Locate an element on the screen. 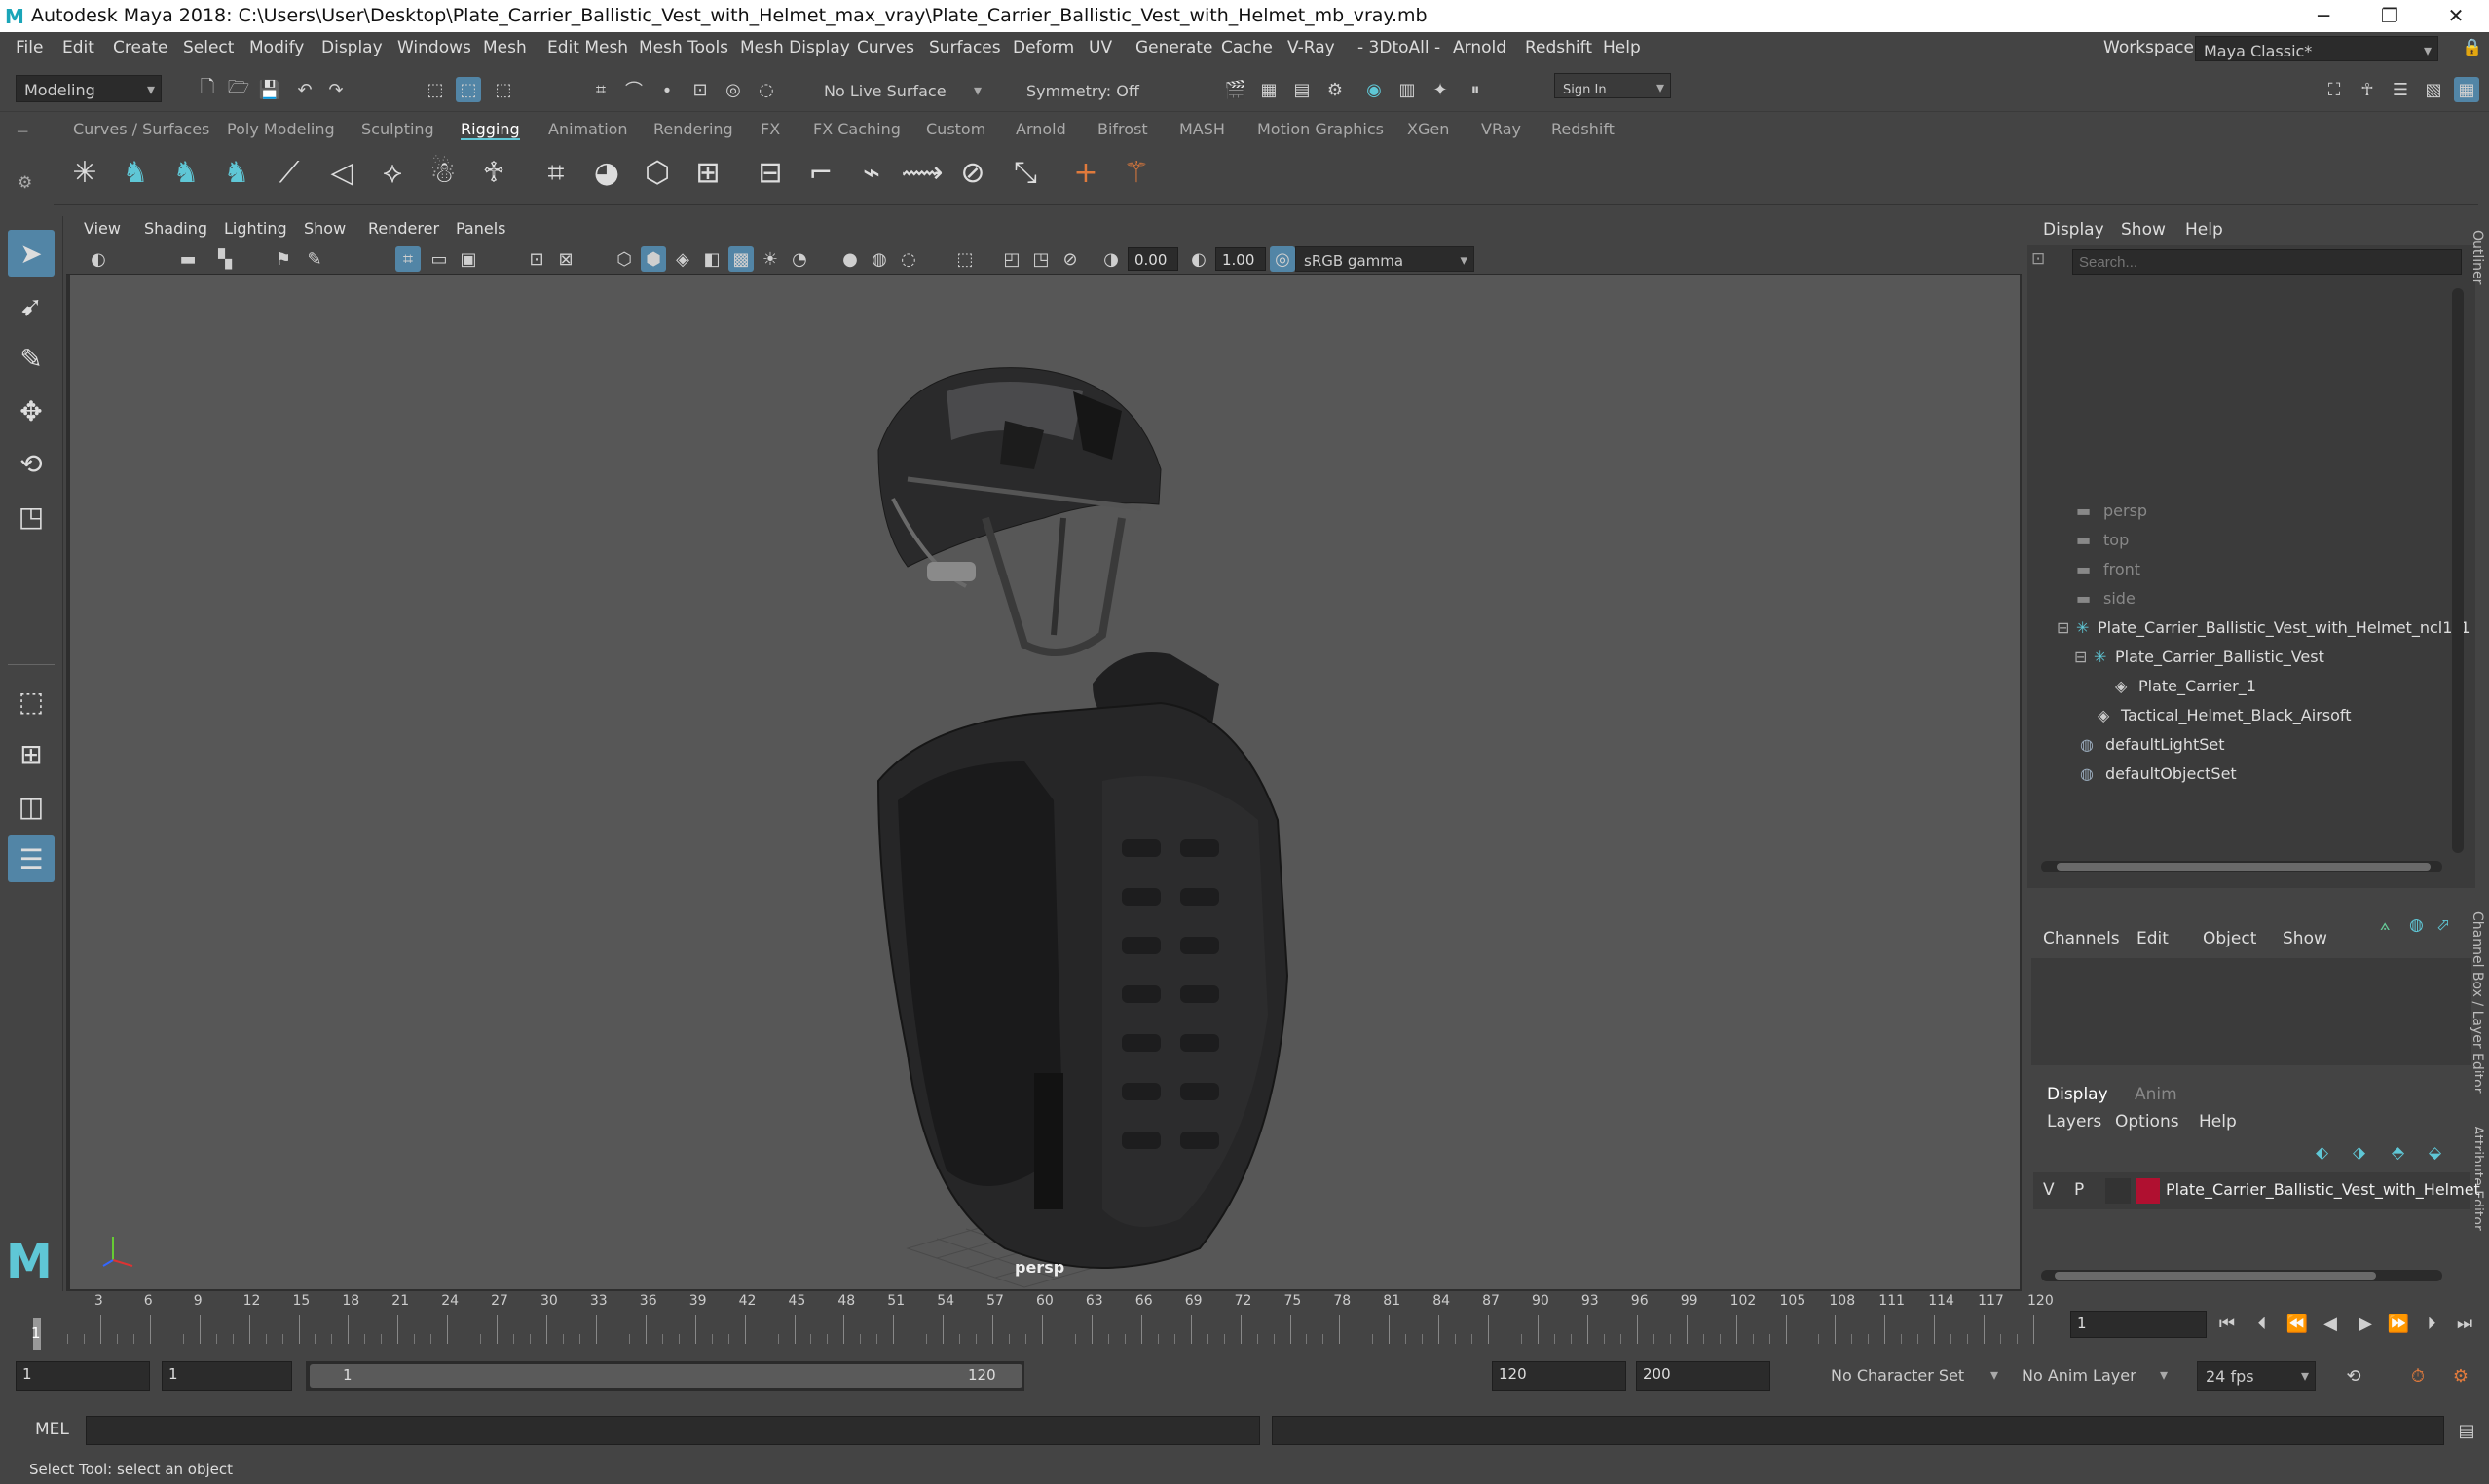 This screenshot has height=1484, width=2489. bind-skin-icon: ⊟ is located at coordinates (771, 172).